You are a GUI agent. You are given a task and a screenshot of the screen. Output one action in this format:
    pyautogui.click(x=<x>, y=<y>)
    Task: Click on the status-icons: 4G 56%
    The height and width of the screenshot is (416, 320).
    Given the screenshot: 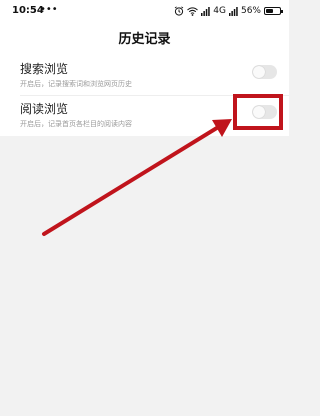 What is the action you would take?
    pyautogui.click(x=228, y=11)
    